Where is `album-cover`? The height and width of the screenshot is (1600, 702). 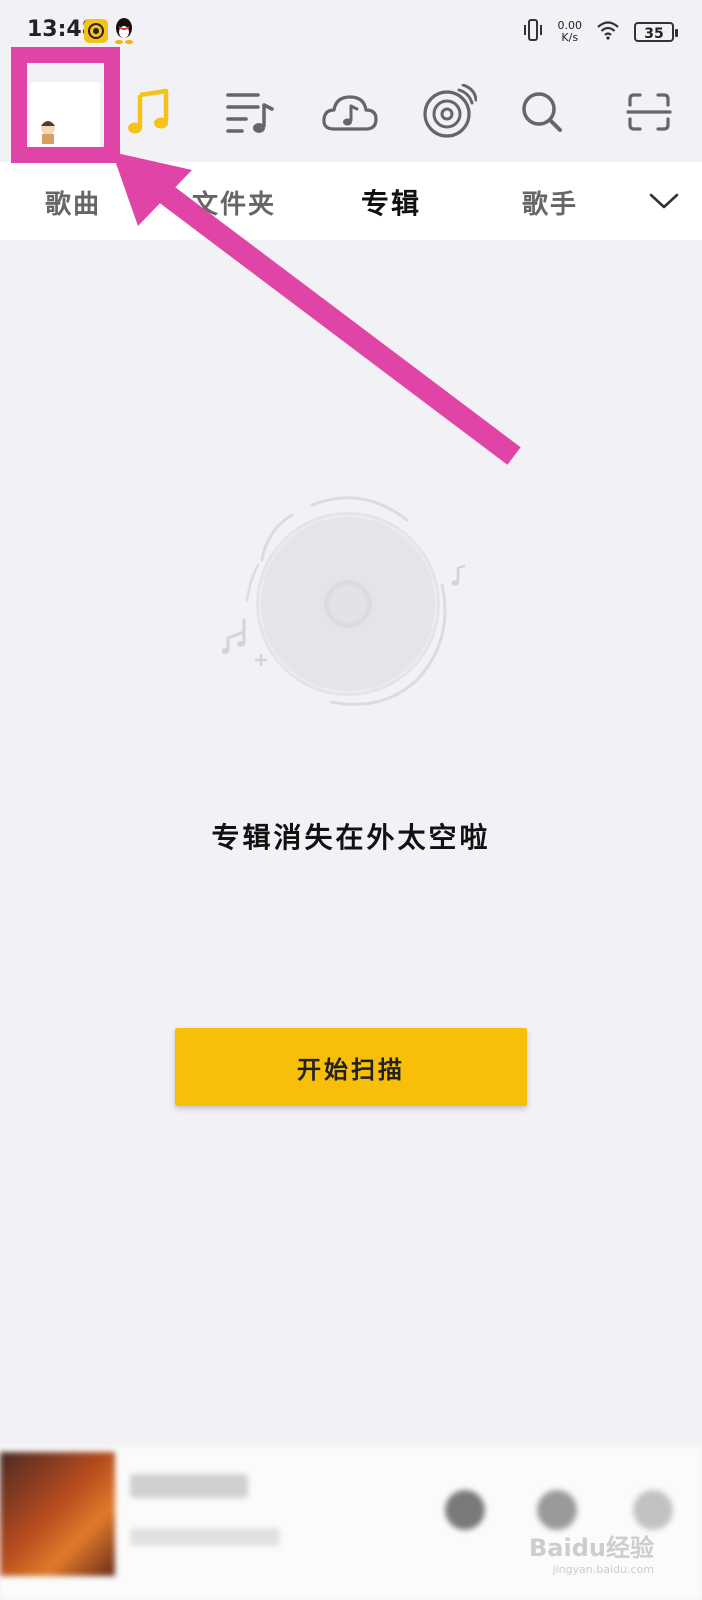
album-cover is located at coordinates (57, 1514).